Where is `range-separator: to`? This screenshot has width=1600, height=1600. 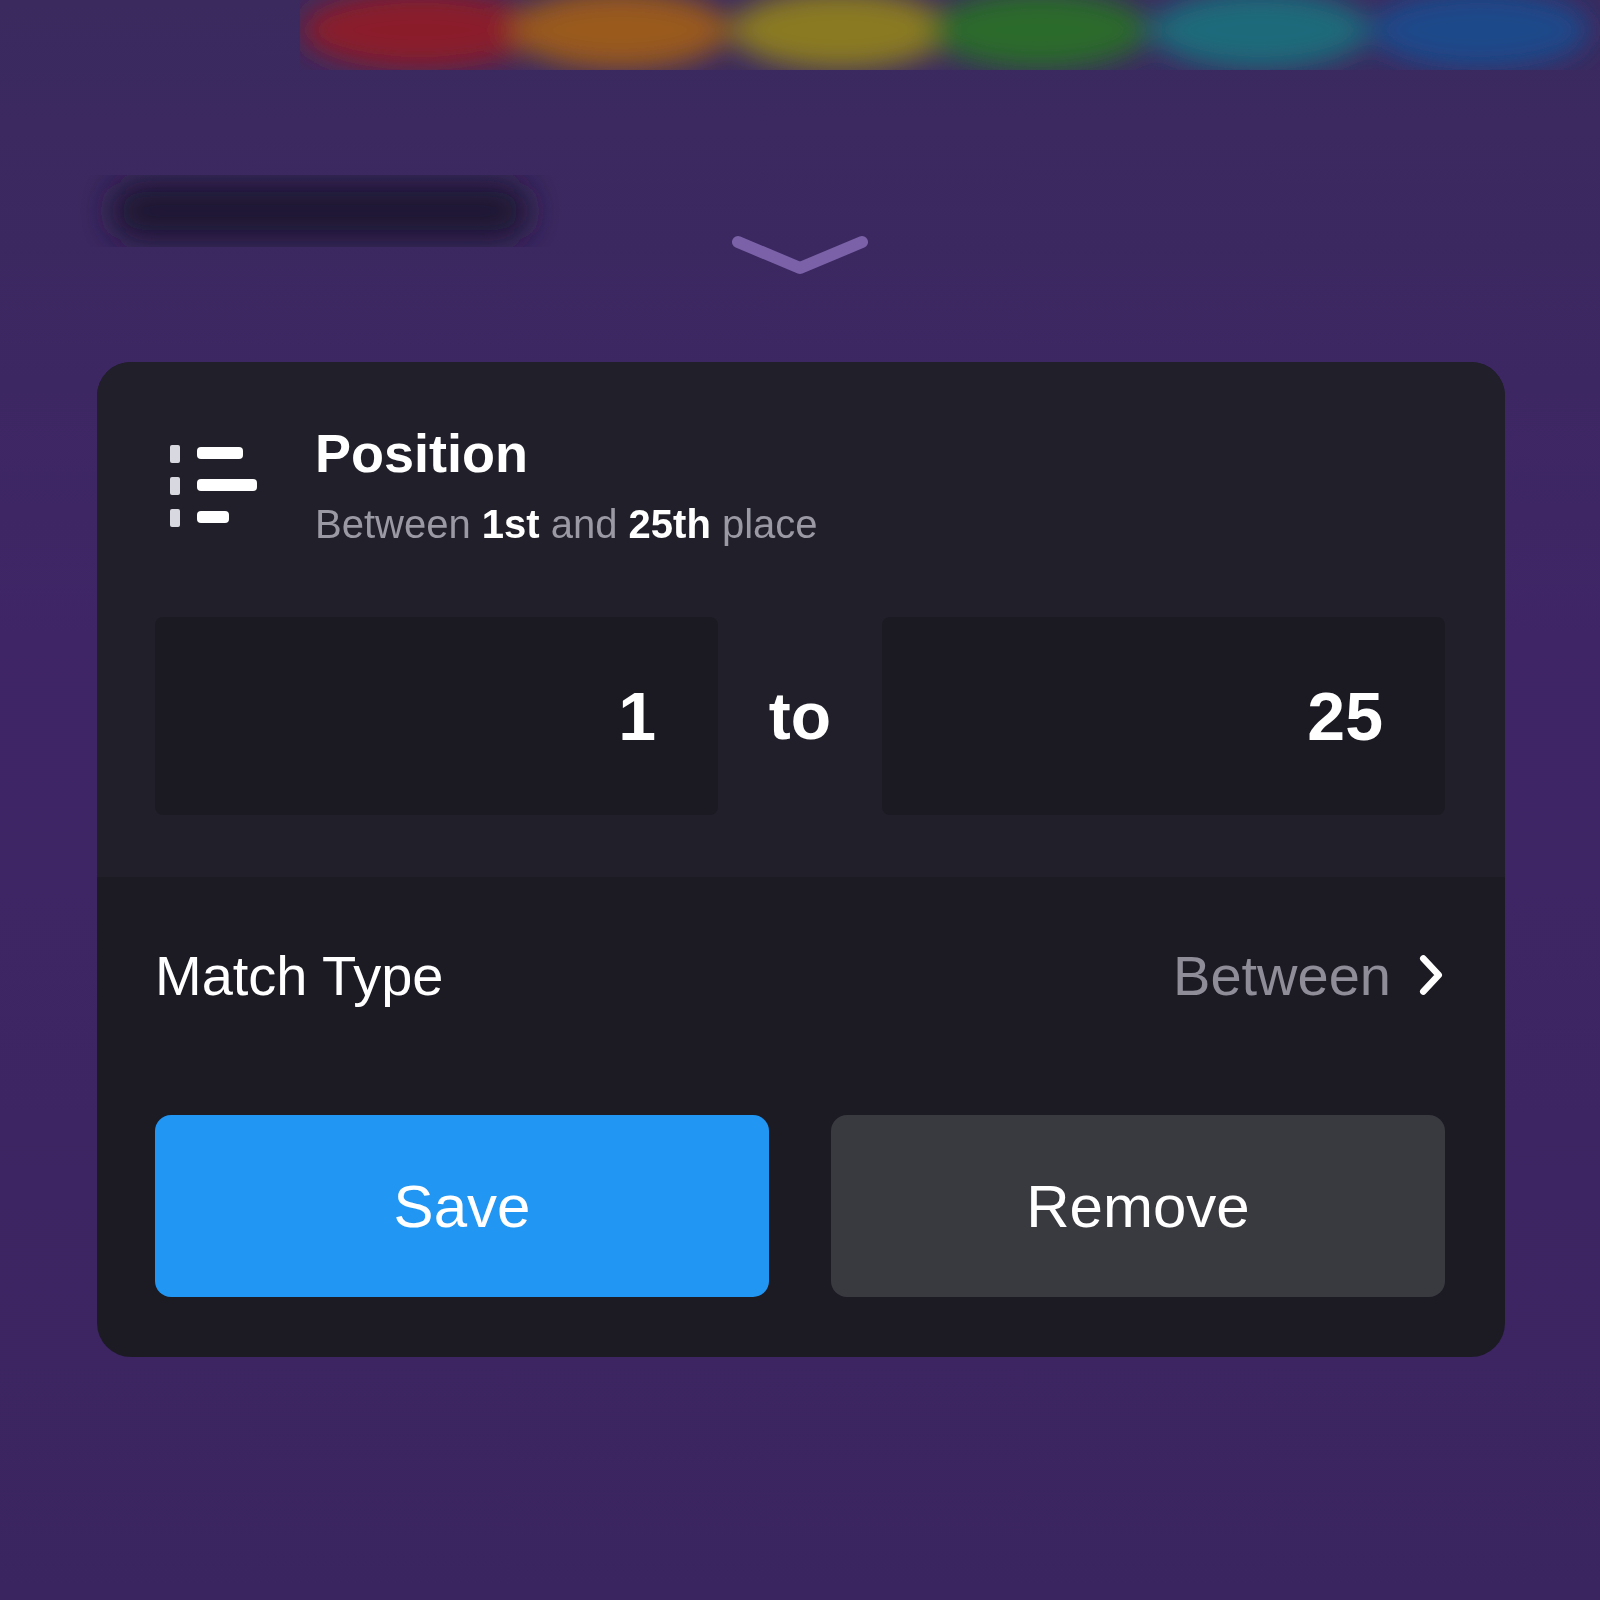 range-separator: to is located at coordinates (800, 716).